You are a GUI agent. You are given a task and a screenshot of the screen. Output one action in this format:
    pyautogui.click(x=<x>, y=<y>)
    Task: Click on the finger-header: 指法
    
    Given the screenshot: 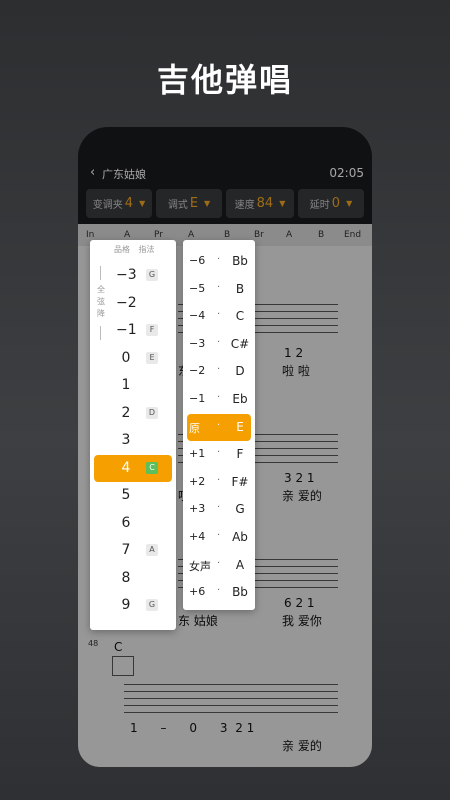 What is the action you would take?
    pyautogui.click(x=146, y=249)
    